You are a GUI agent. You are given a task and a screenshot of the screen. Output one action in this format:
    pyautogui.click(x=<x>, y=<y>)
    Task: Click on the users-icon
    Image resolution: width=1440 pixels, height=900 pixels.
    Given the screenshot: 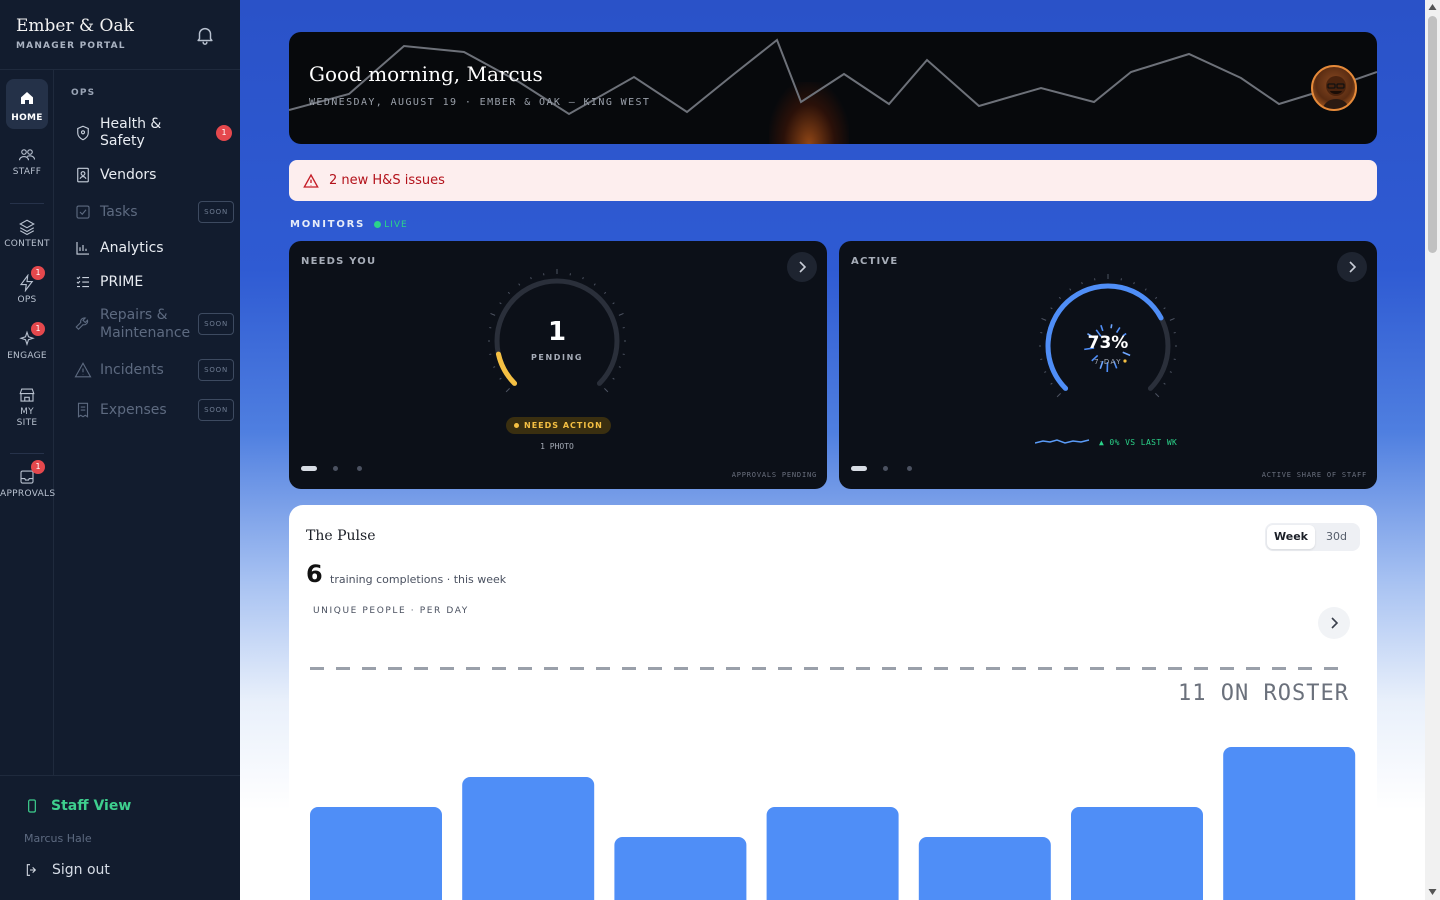 What is the action you would take?
    pyautogui.click(x=27, y=155)
    